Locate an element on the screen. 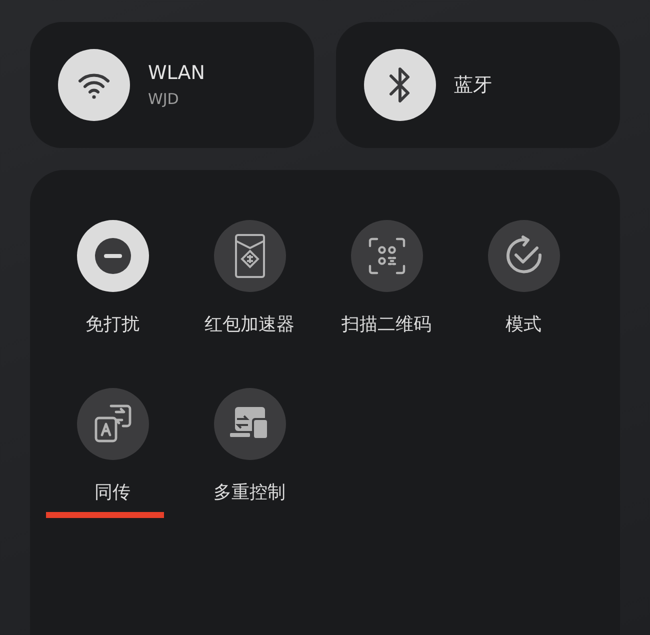  tile-title: 蓝牙 is located at coordinates (473, 85).